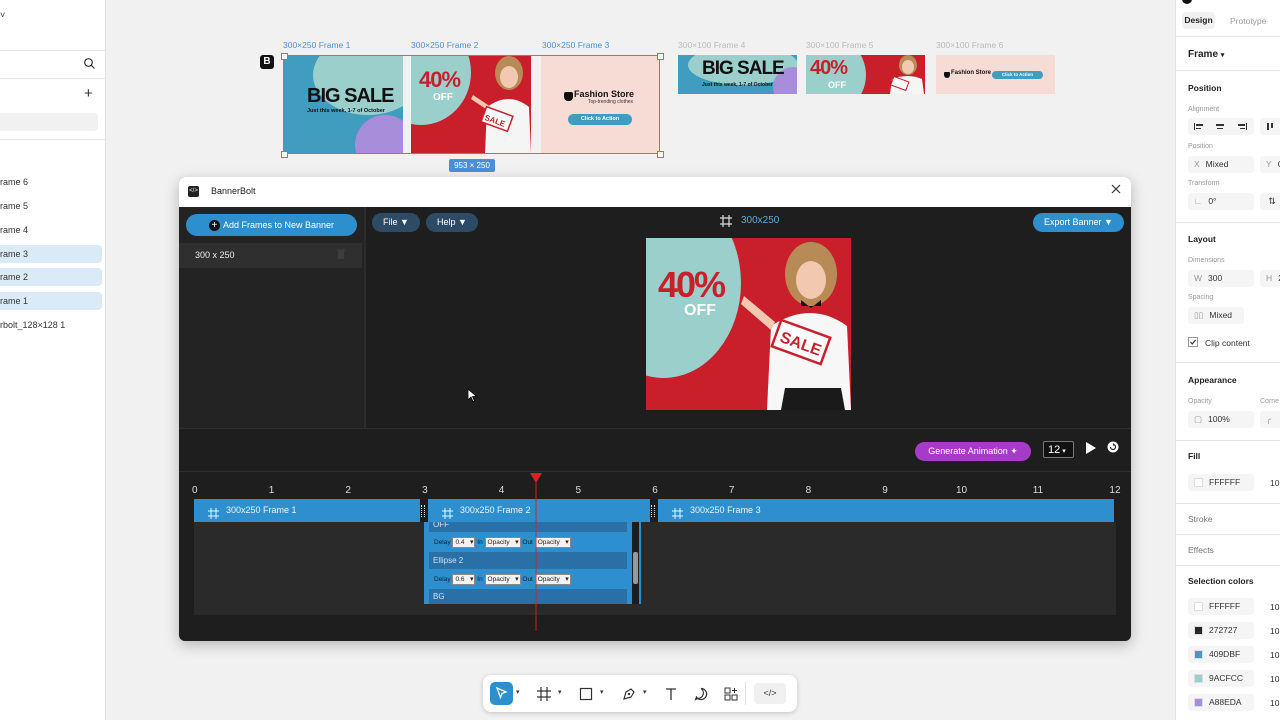 The image size is (1280, 720). I want to click on export-banner-button: Export Banner ▼, so click(1078, 222).